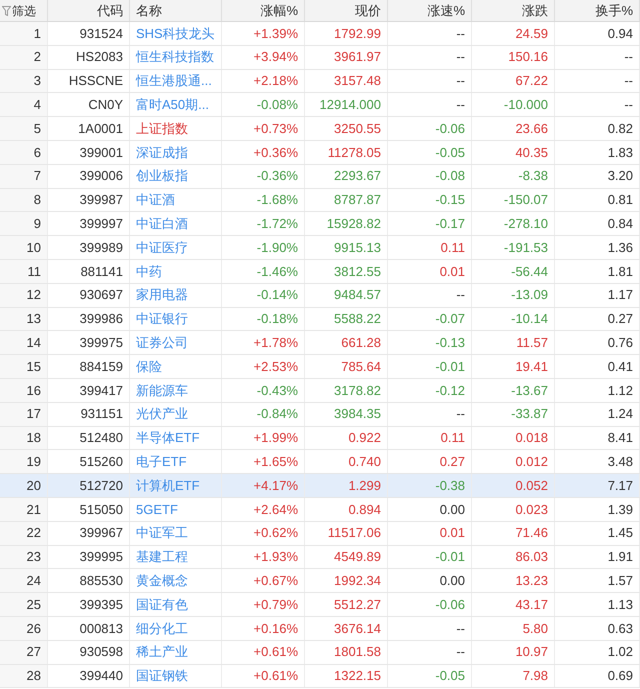 This screenshot has height=689, width=640. I want to click on table-cell-text: 0.01, so click(452, 271).